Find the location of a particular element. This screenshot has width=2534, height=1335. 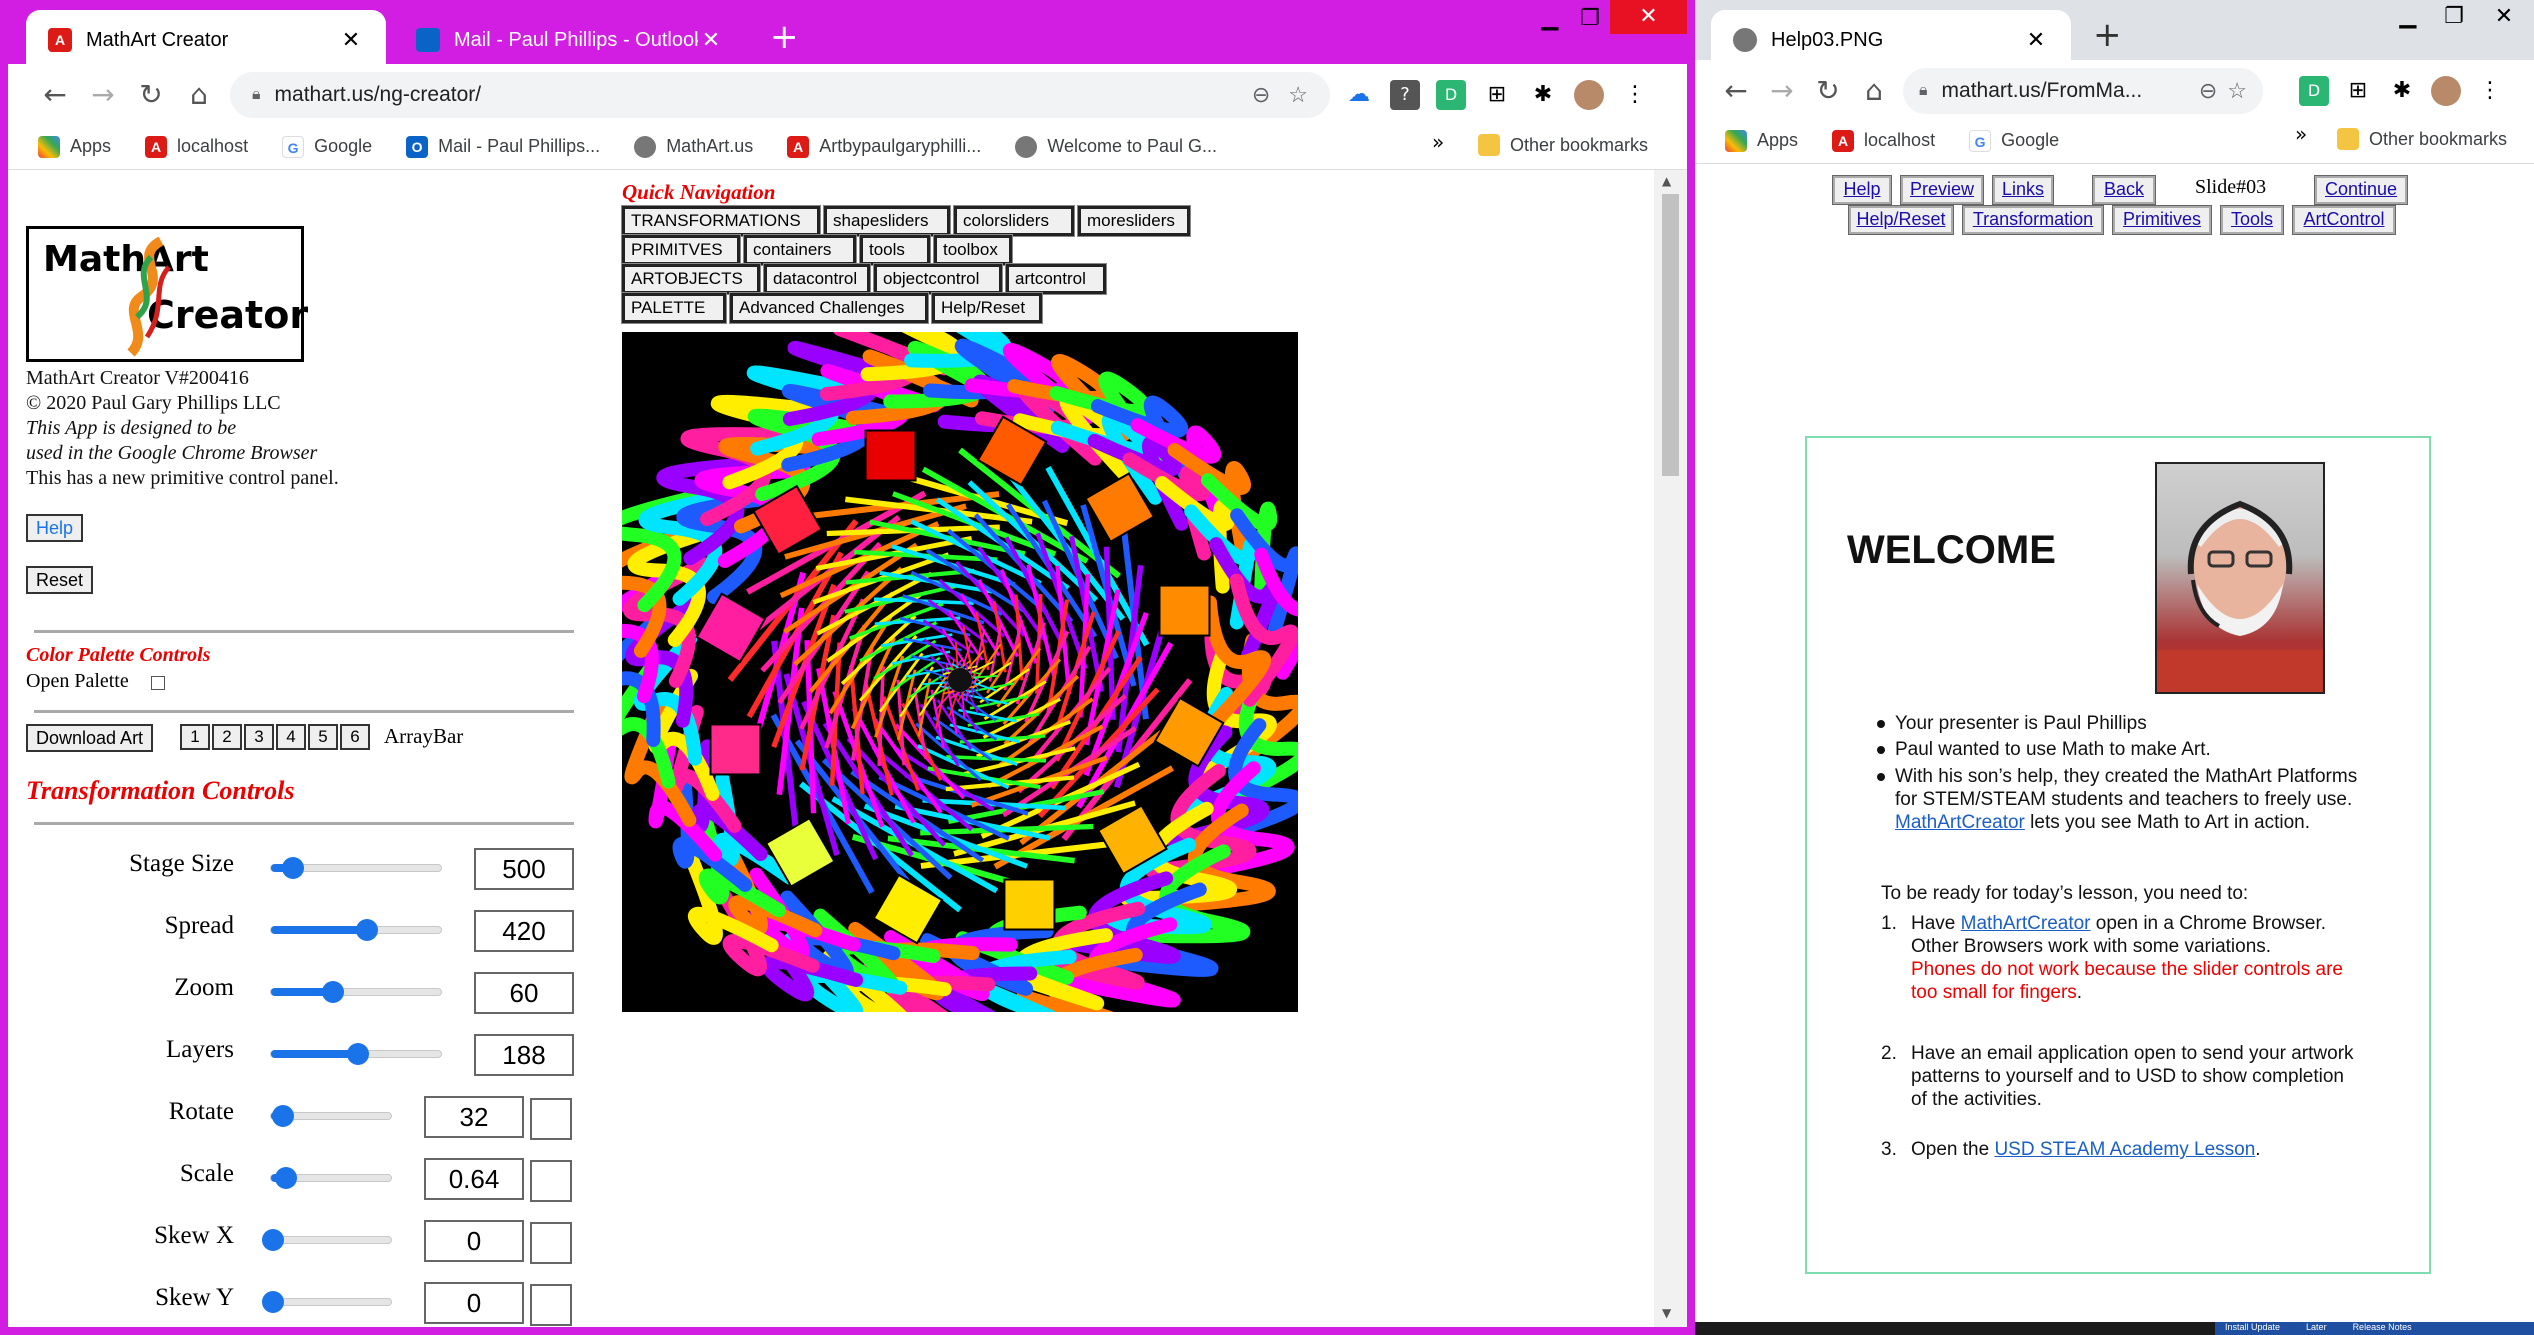

bookmark-mathart: MathArt.us is located at coordinates (693, 146).